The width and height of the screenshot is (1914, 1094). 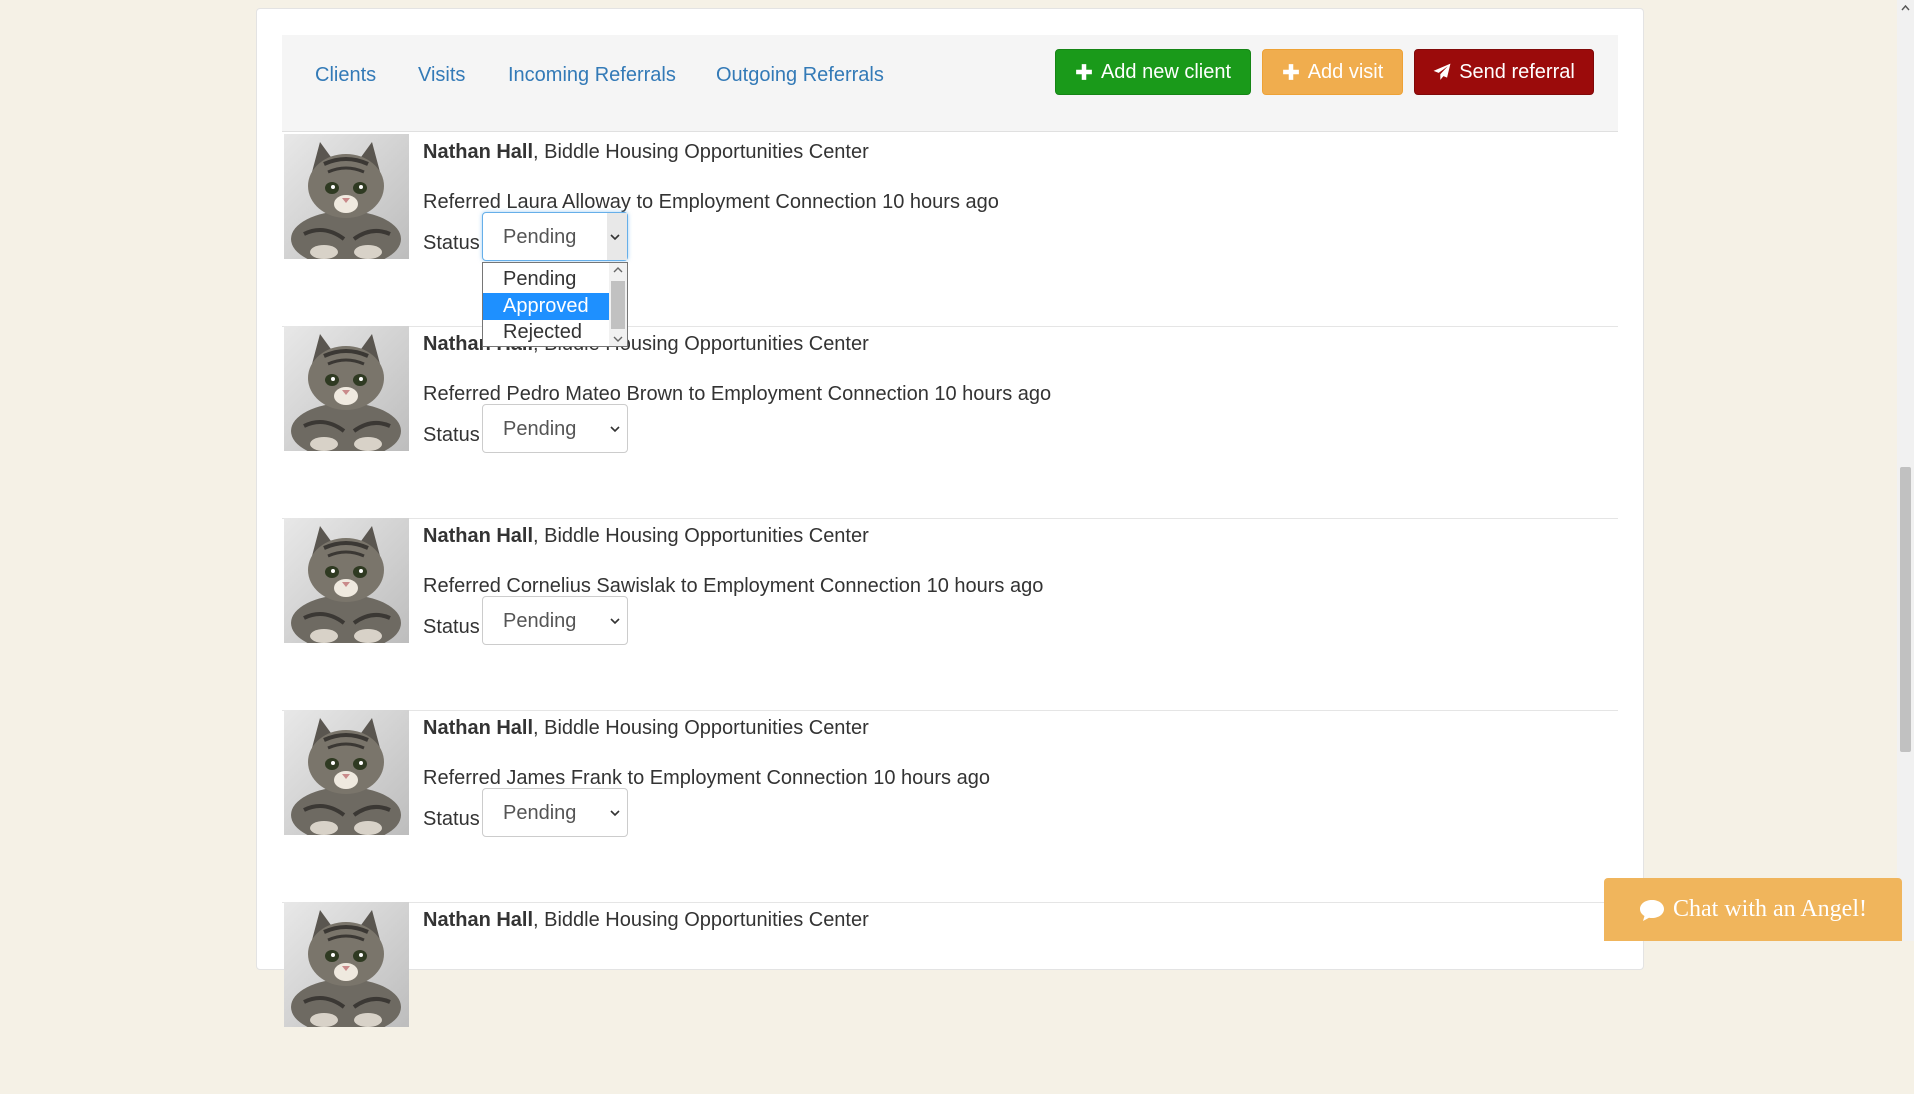 I want to click on status-dropdown-list: Pending Approved Rejected, so click(x=555, y=304).